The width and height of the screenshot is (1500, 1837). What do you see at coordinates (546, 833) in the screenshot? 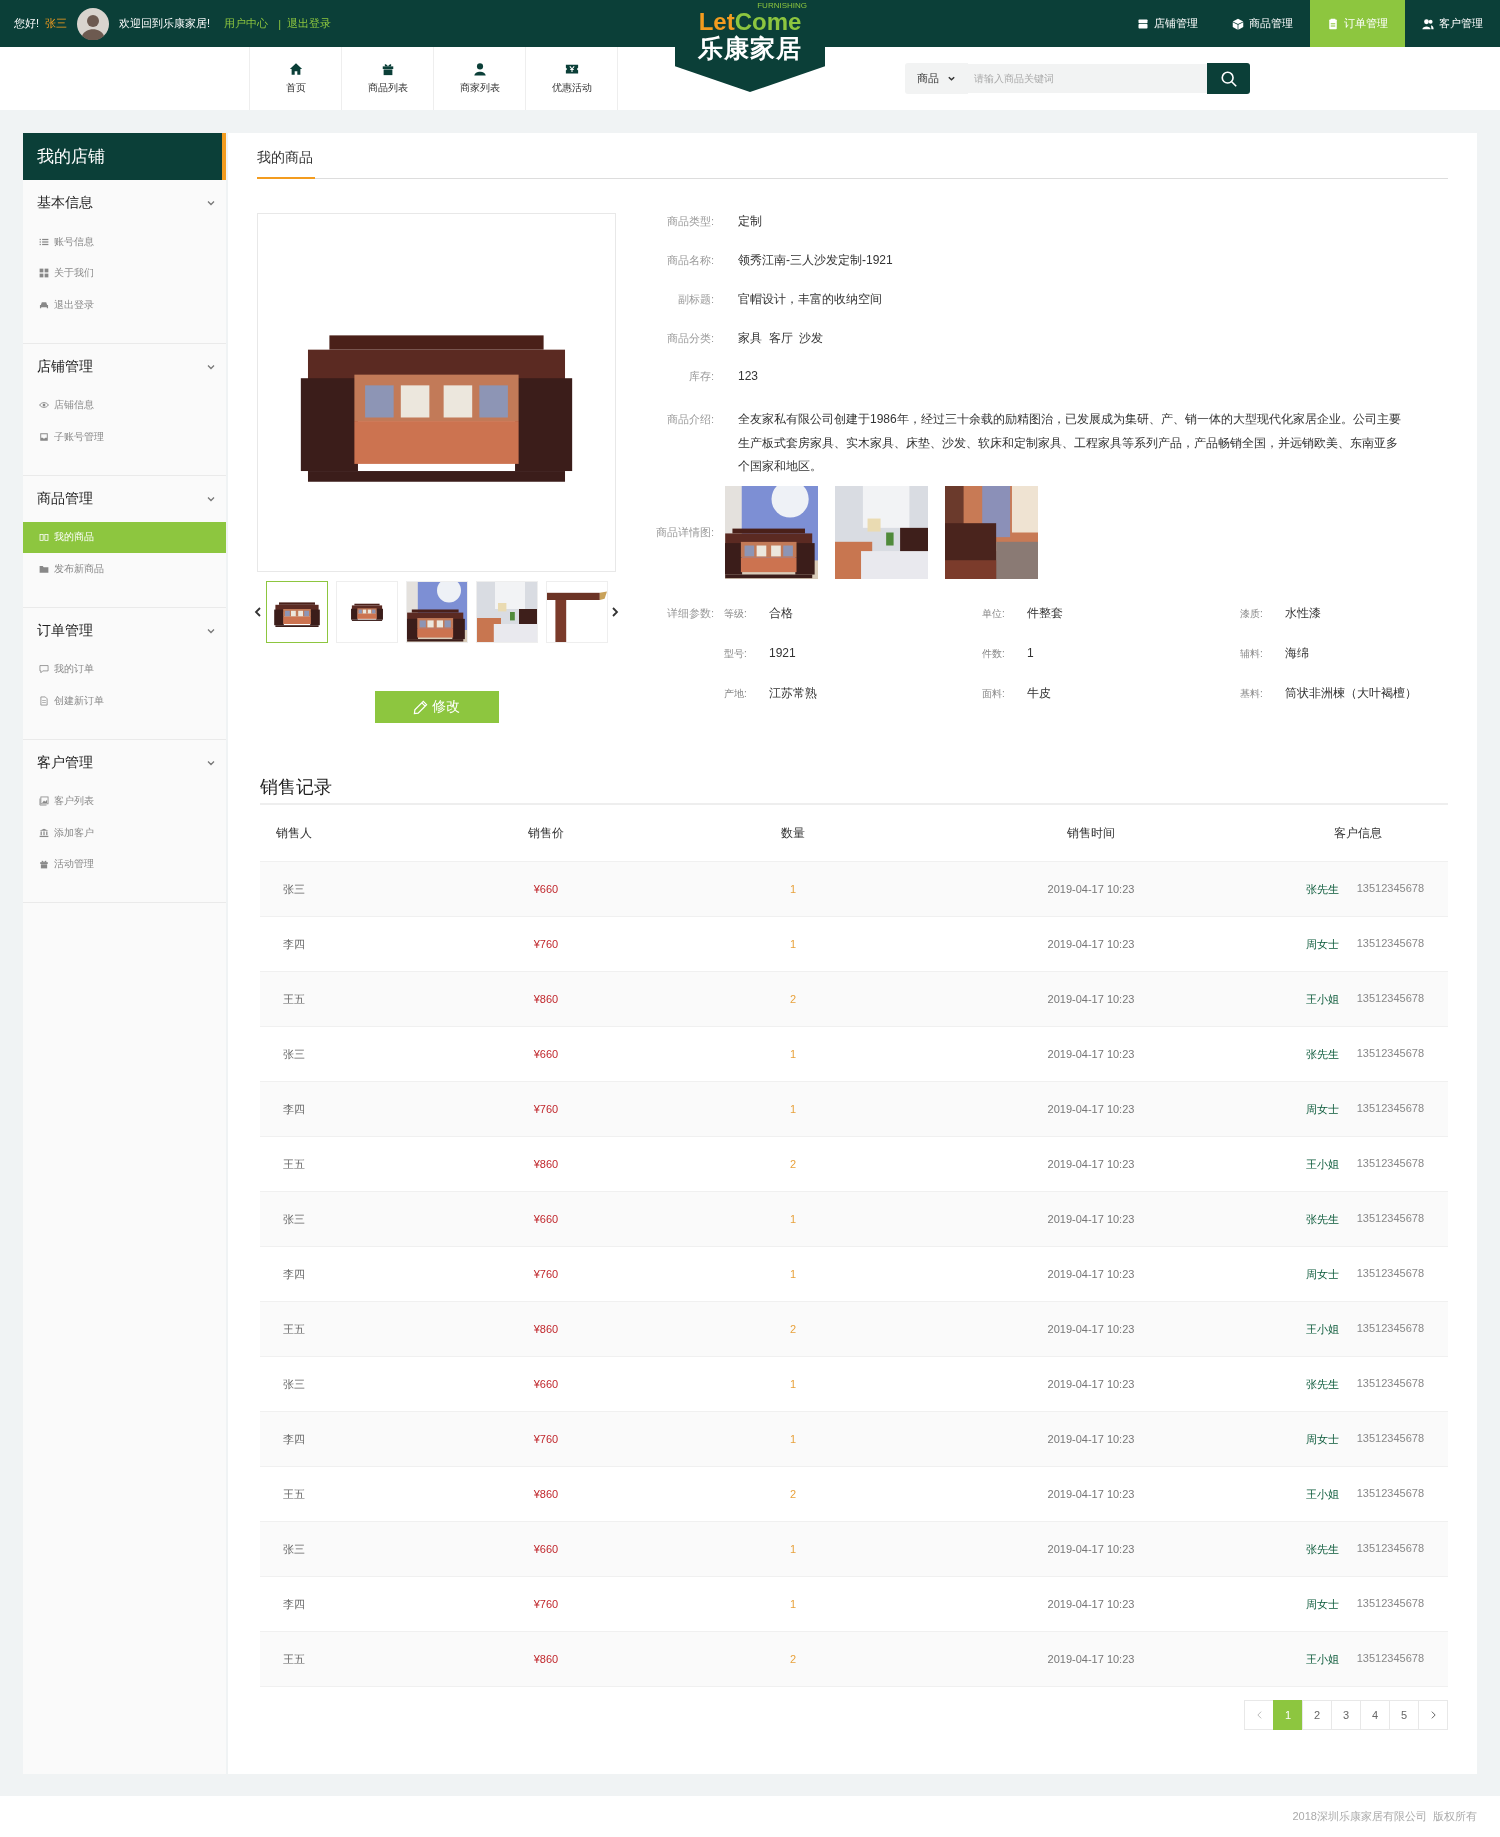
I see `column-header: 销售价` at bounding box center [546, 833].